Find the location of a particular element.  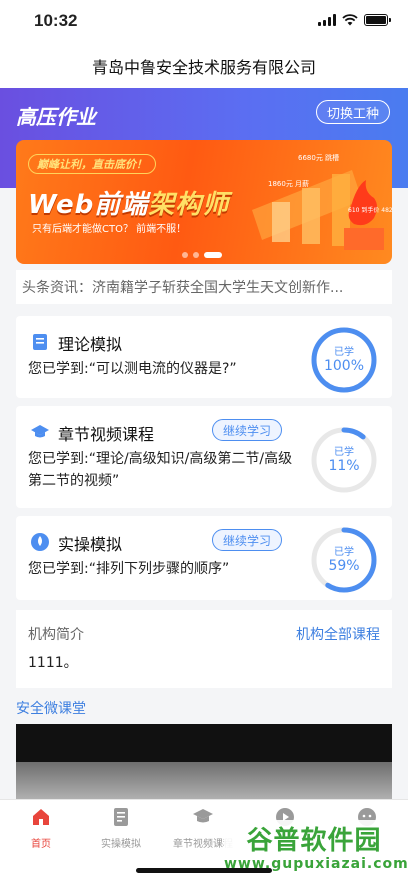

home-icon is located at coordinates (41, 817).